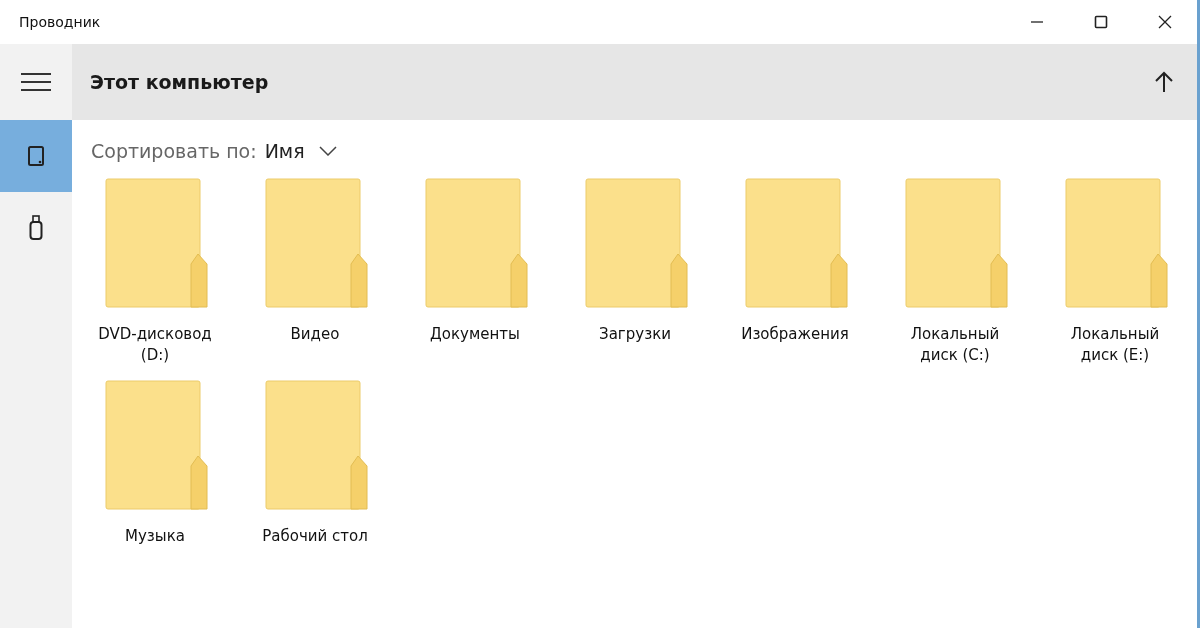 The image size is (1200, 628). I want to click on folder-name: Локальный диск (C:), so click(955, 345).